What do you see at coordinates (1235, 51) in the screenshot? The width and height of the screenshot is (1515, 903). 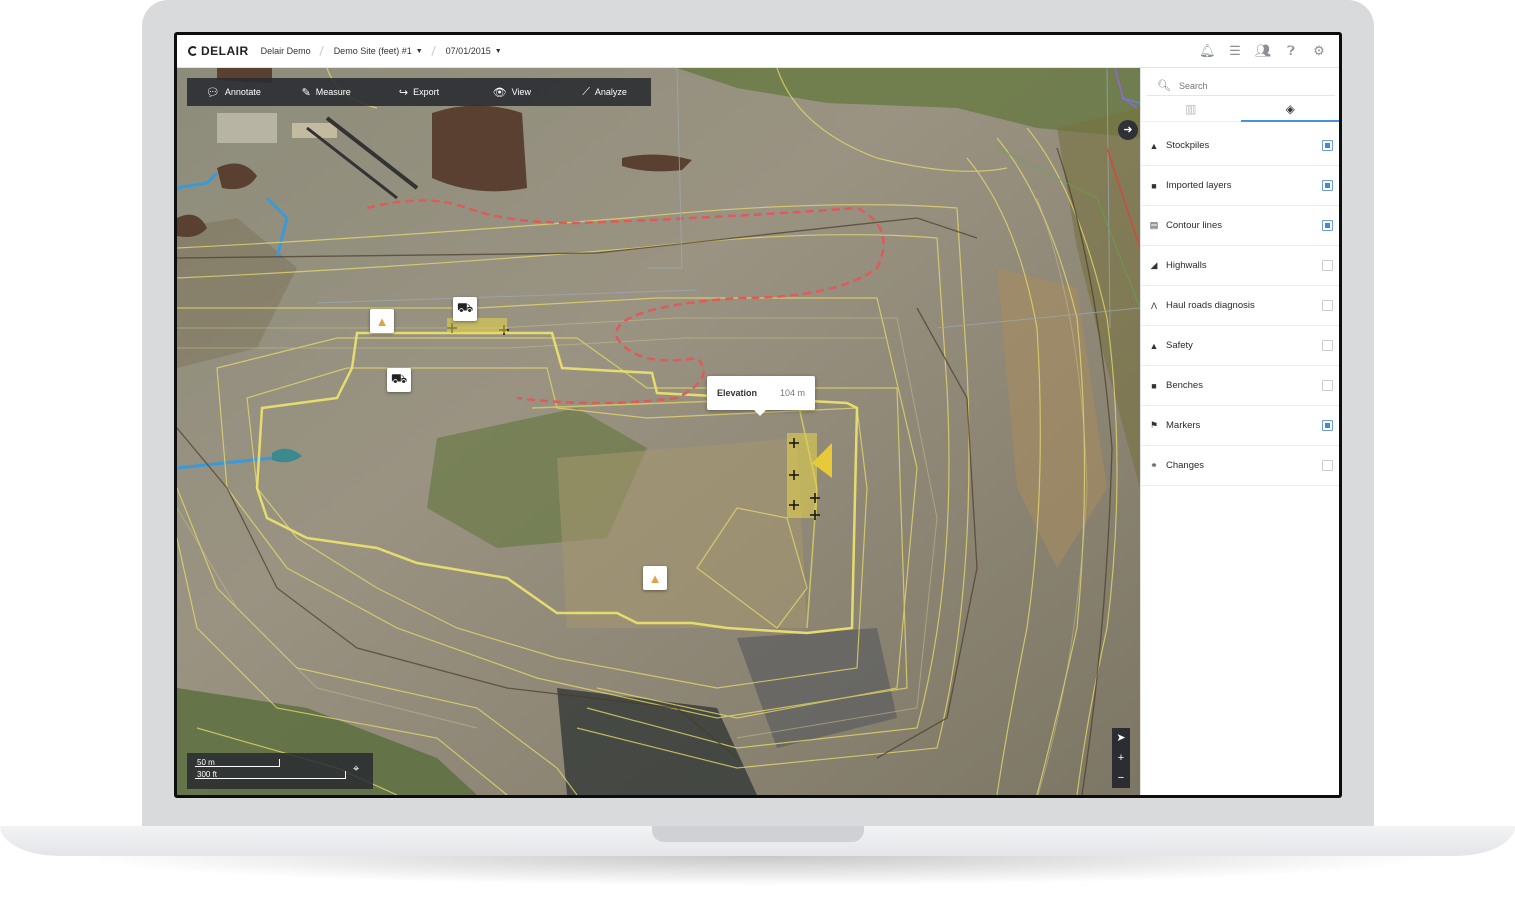 I see `list-icon: ☰` at bounding box center [1235, 51].